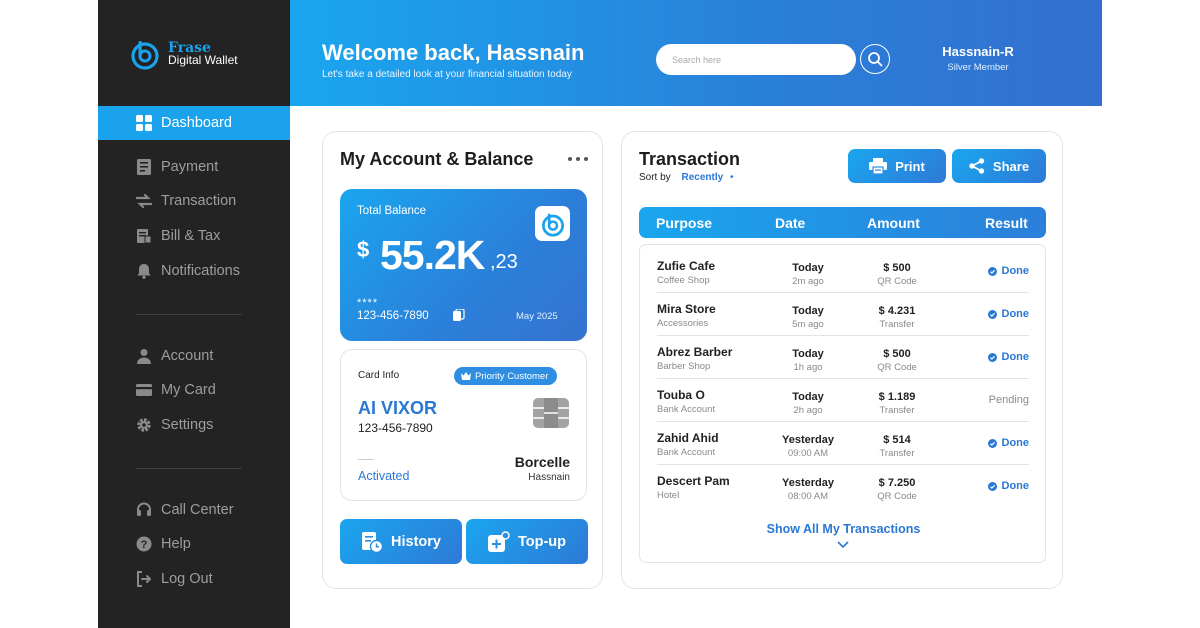  Describe the element at coordinates (542, 462) in the screenshot. I see `bank-name: Borcelle` at that location.